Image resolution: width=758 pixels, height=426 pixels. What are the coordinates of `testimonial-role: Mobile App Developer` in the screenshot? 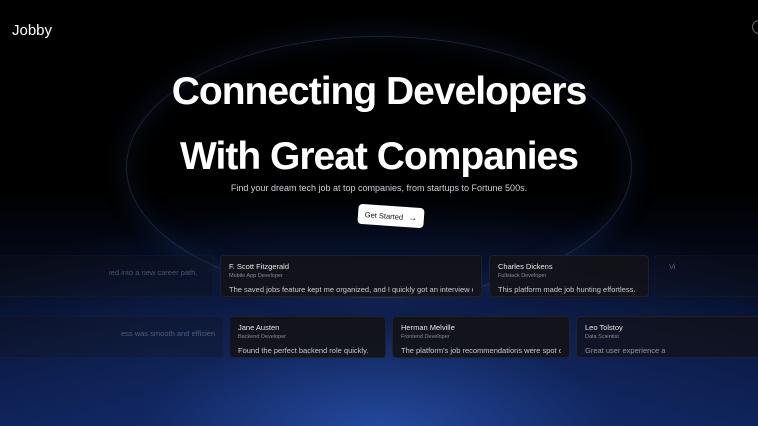 It's located at (256, 276).